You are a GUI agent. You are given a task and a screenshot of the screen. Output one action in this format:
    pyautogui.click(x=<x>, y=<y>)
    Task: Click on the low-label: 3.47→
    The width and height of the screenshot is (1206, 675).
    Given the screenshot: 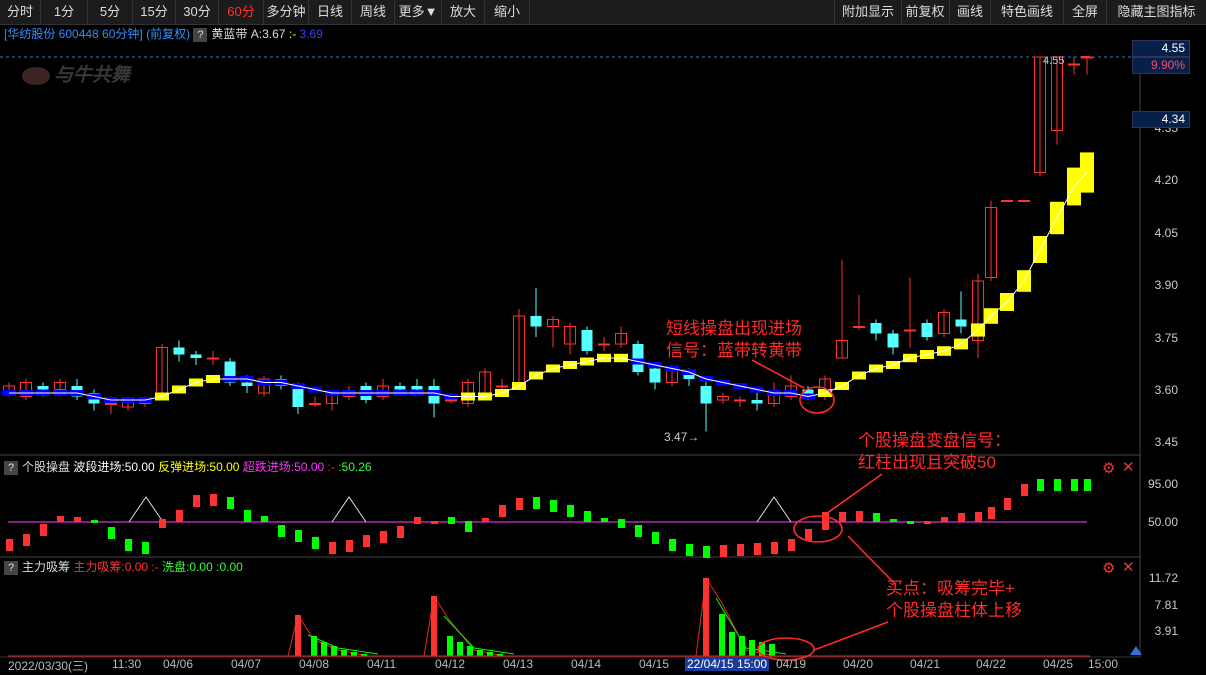 What is the action you would take?
    pyautogui.click(x=682, y=437)
    